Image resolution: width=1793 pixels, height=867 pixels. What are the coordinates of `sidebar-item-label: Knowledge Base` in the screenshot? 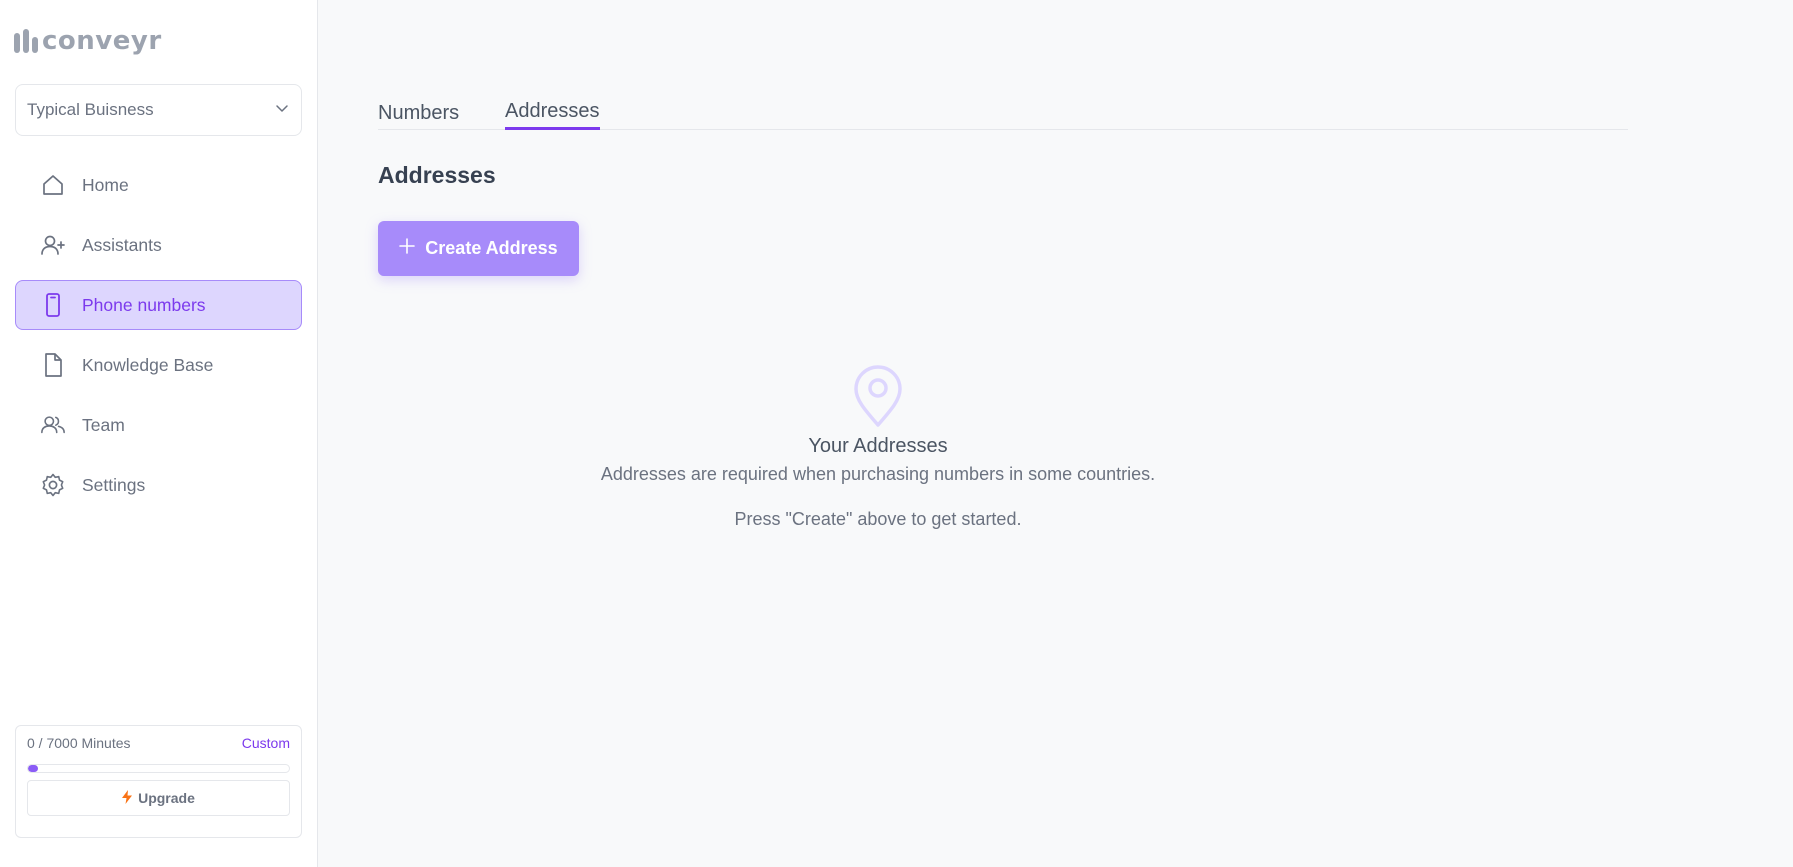 It's located at (148, 364).